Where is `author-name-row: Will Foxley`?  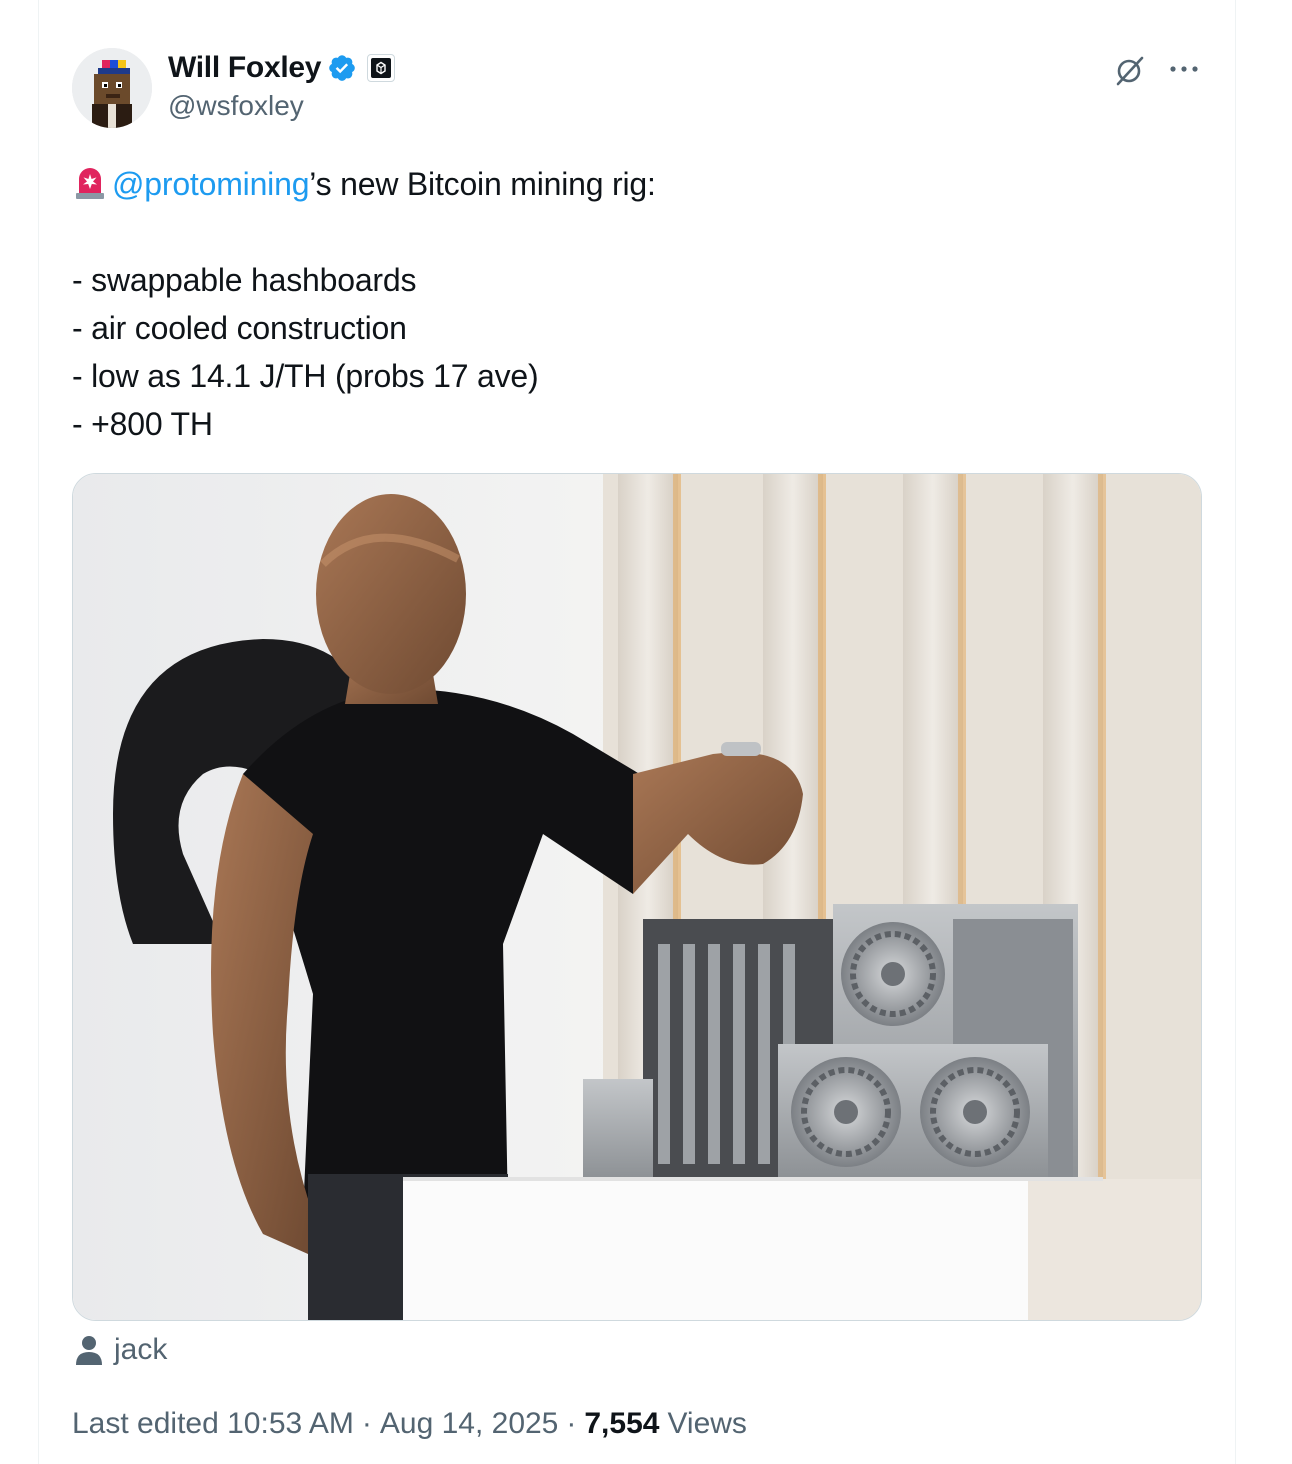
author-name-row: Will Foxley is located at coordinates (282, 68).